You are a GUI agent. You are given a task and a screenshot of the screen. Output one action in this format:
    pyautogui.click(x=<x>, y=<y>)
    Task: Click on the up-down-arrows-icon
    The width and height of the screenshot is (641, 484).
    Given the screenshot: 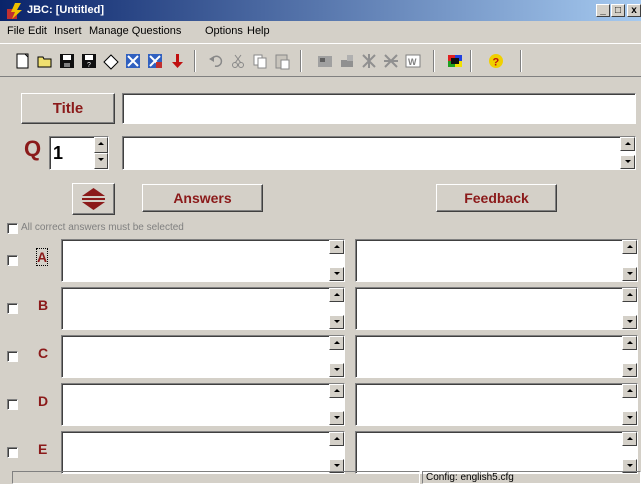 What is the action you would take?
    pyautogui.click(x=93, y=199)
    